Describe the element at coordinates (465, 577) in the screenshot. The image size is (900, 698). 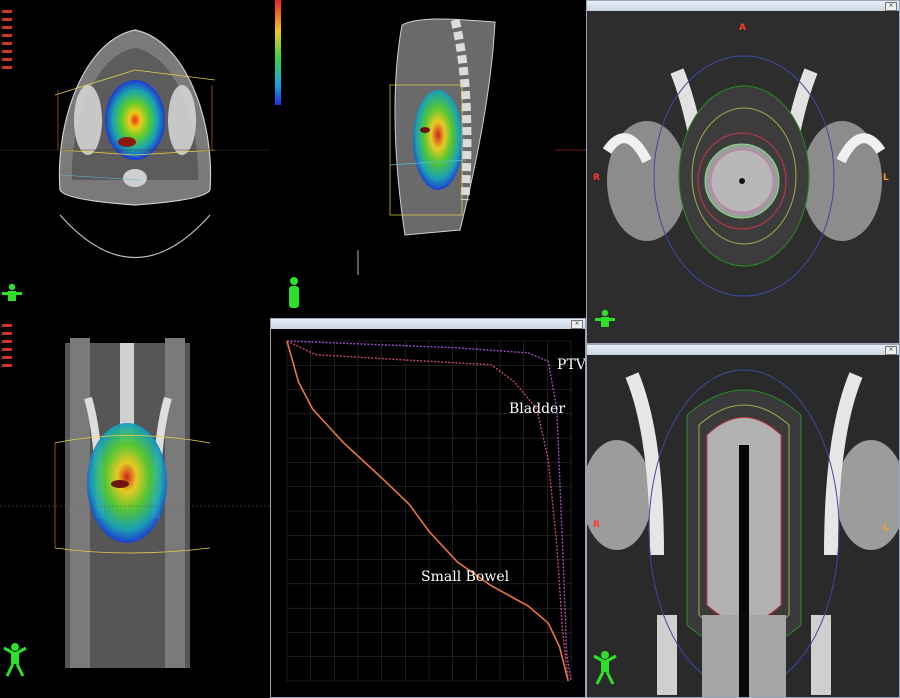
I see `small-bowel-label: Small Bowel` at that location.